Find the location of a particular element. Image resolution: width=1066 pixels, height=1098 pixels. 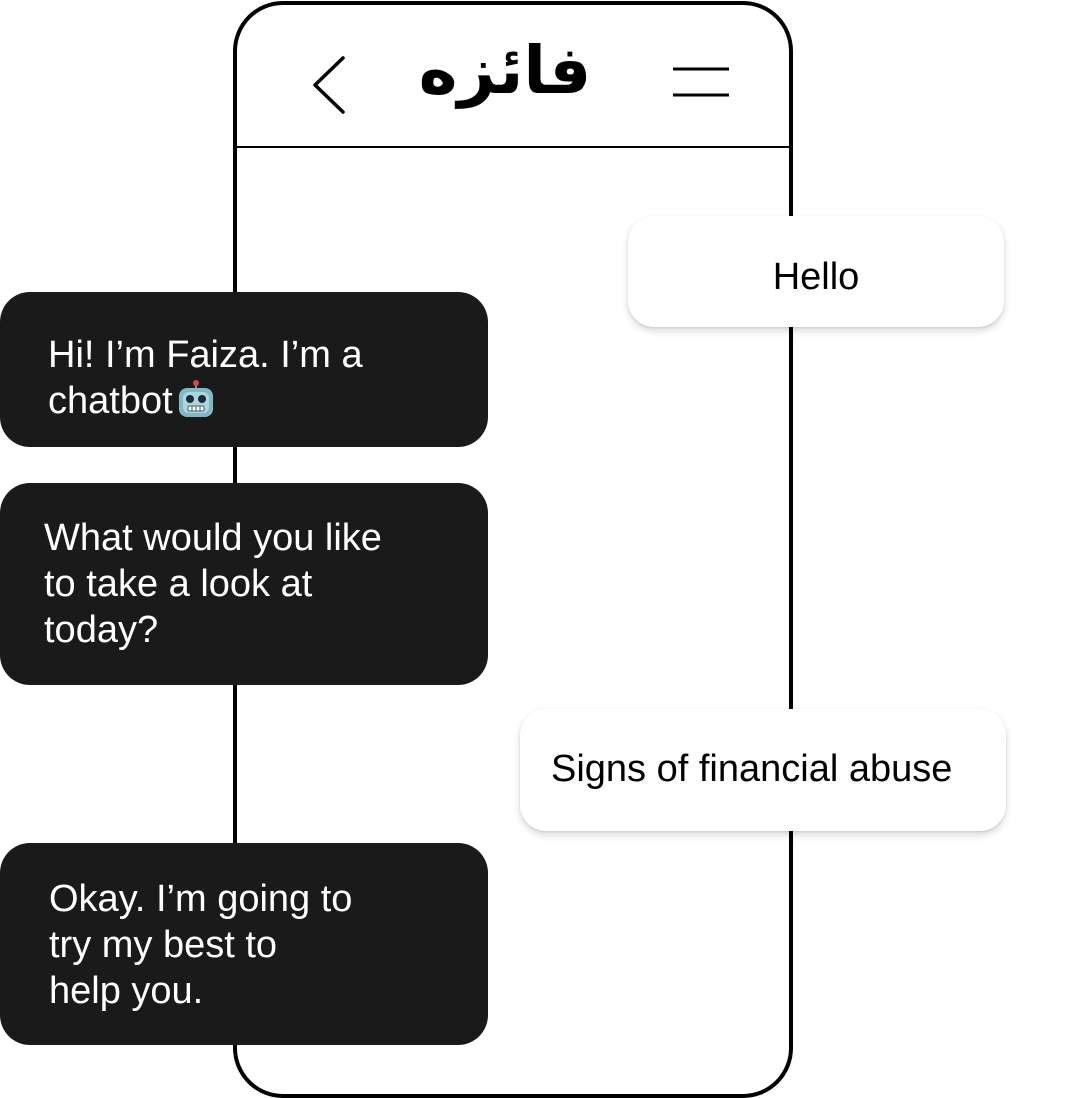

chat-title: فائزه is located at coordinates (505, 70).